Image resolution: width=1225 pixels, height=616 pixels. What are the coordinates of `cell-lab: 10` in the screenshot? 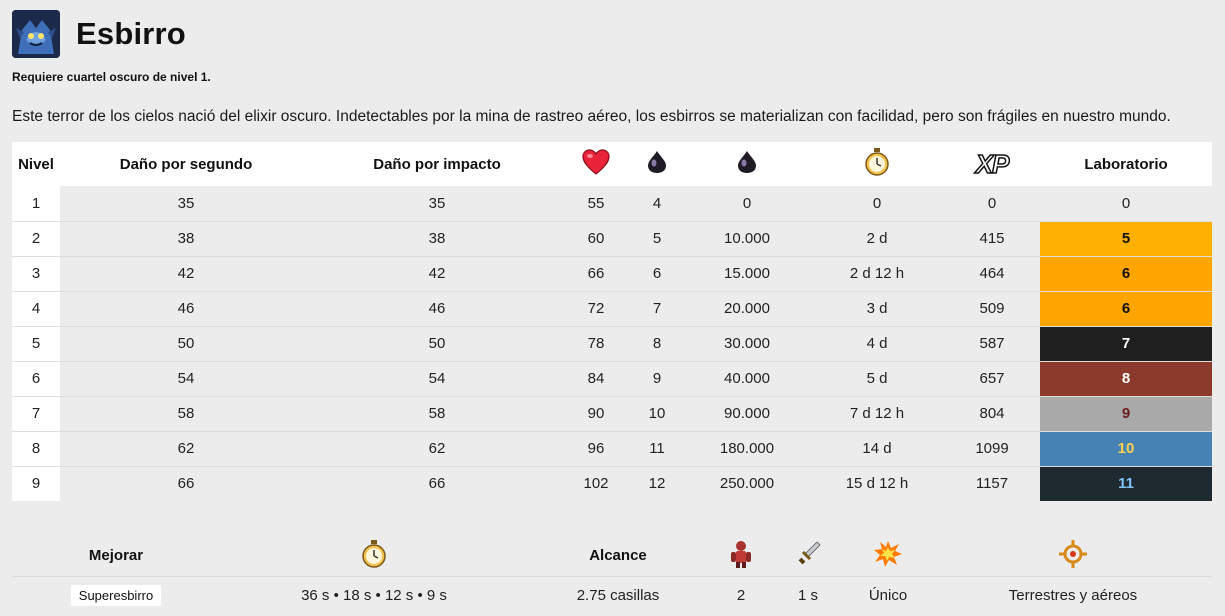 It's located at (1126, 449).